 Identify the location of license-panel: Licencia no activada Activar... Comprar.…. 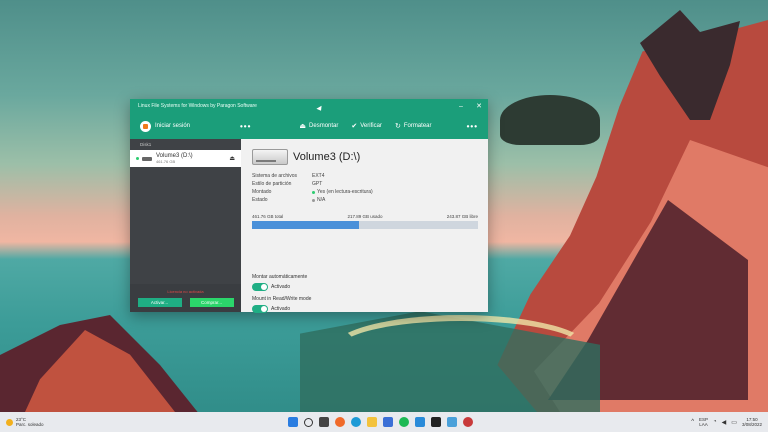
(185, 298).